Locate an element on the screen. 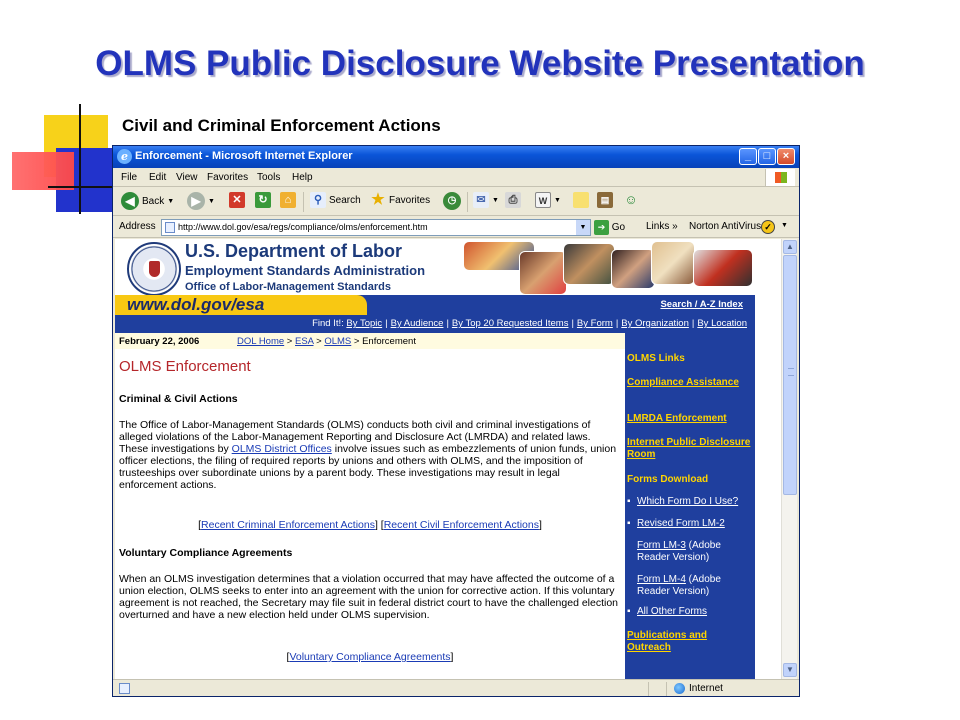 This screenshot has width=960, height=720. findit-by-location: By Location is located at coordinates (722, 323).